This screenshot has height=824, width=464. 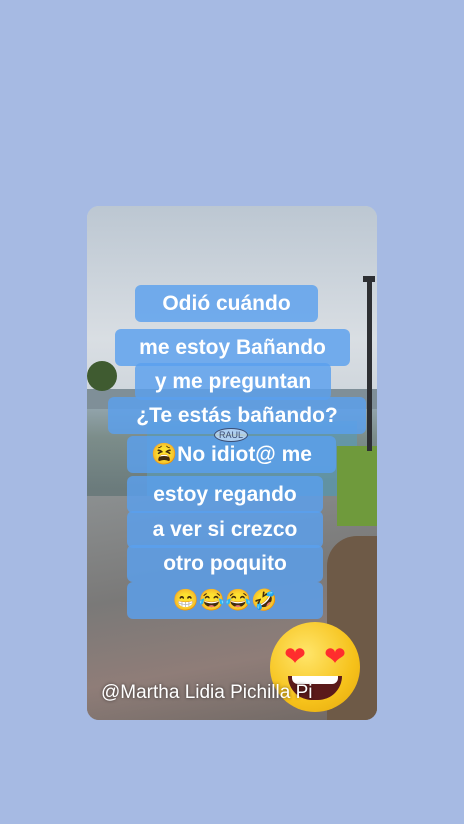 I want to click on watermark: @Martha Lidia Pichilla Pi, so click(x=207, y=692).